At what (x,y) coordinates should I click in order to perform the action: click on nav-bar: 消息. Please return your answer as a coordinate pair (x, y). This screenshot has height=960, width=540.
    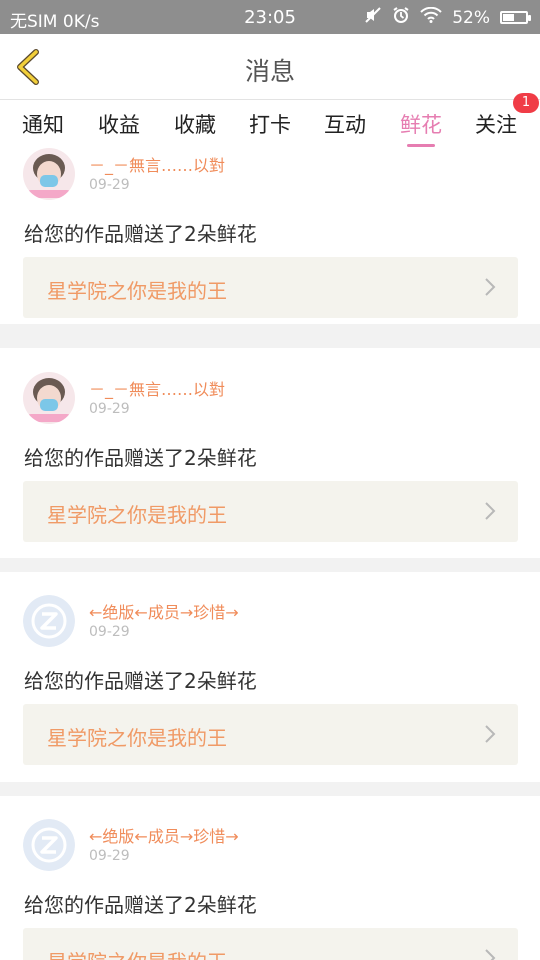
    Looking at the image, I should click on (270, 67).